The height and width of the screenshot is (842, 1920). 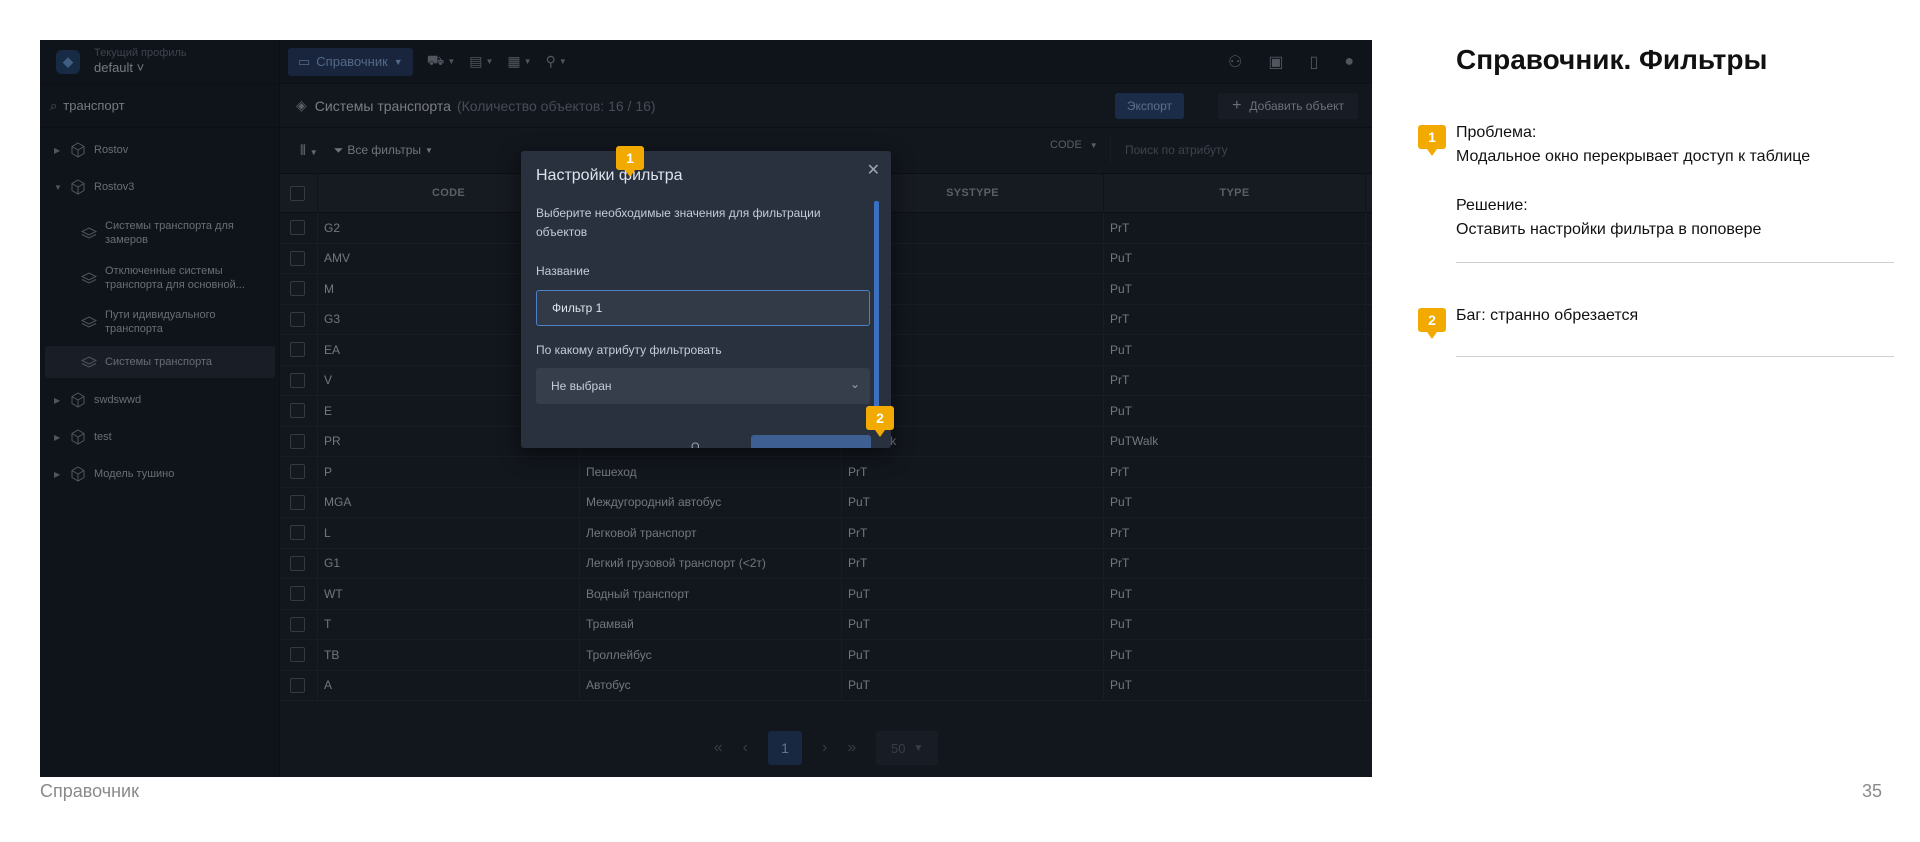 What do you see at coordinates (1492, 205) in the screenshot?
I see `solution-heading: Решение:` at bounding box center [1492, 205].